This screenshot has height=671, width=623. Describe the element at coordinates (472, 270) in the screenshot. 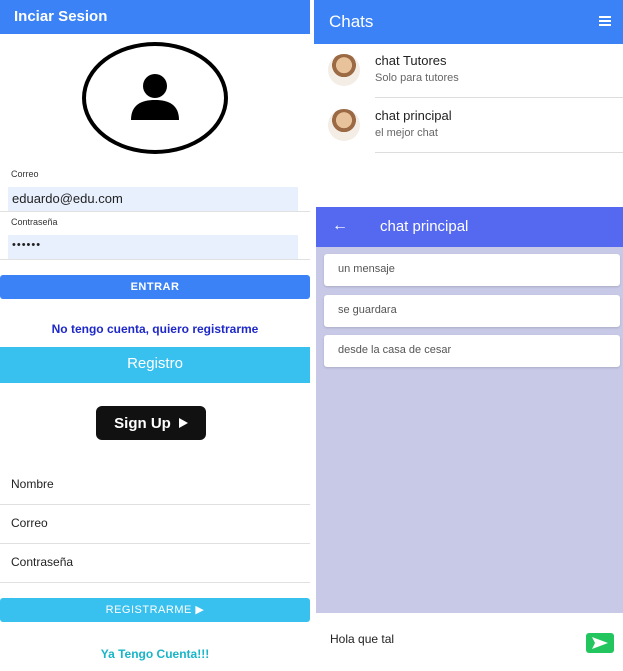

I see `message-bubble: un mensaje` at that location.